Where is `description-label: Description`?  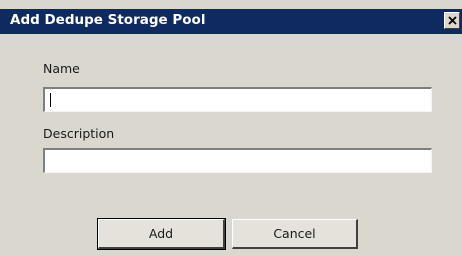
description-label: Description is located at coordinates (79, 133).